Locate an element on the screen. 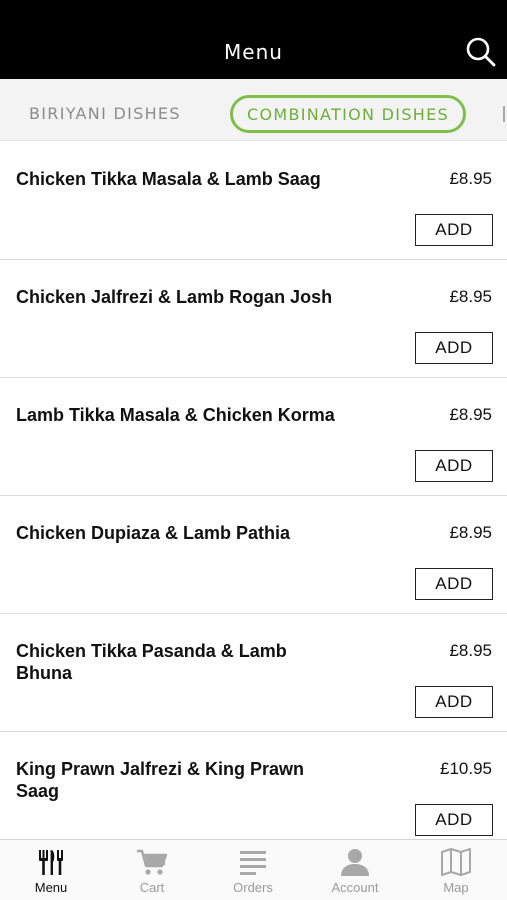 Image resolution: width=507 pixels, height=900 pixels. nav-label: Map is located at coordinates (456, 887).